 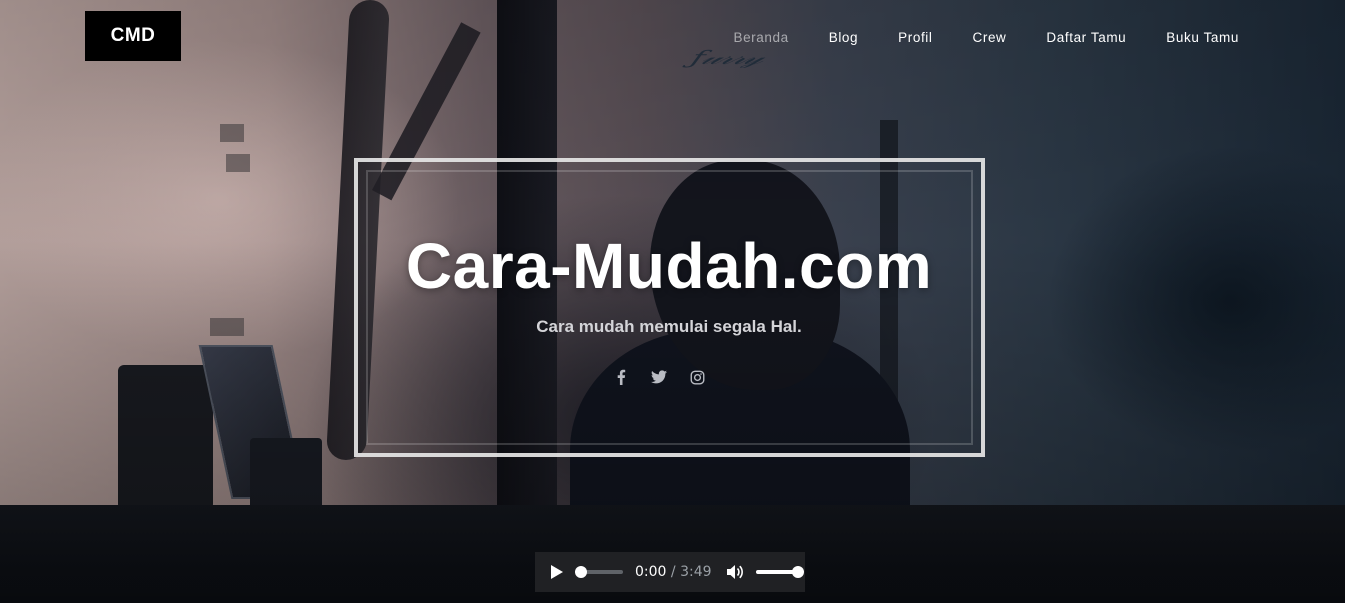 What do you see at coordinates (669, 326) in the screenshot?
I see `hero-tagline: Cara mudah memulai segala Hal.` at bounding box center [669, 326].